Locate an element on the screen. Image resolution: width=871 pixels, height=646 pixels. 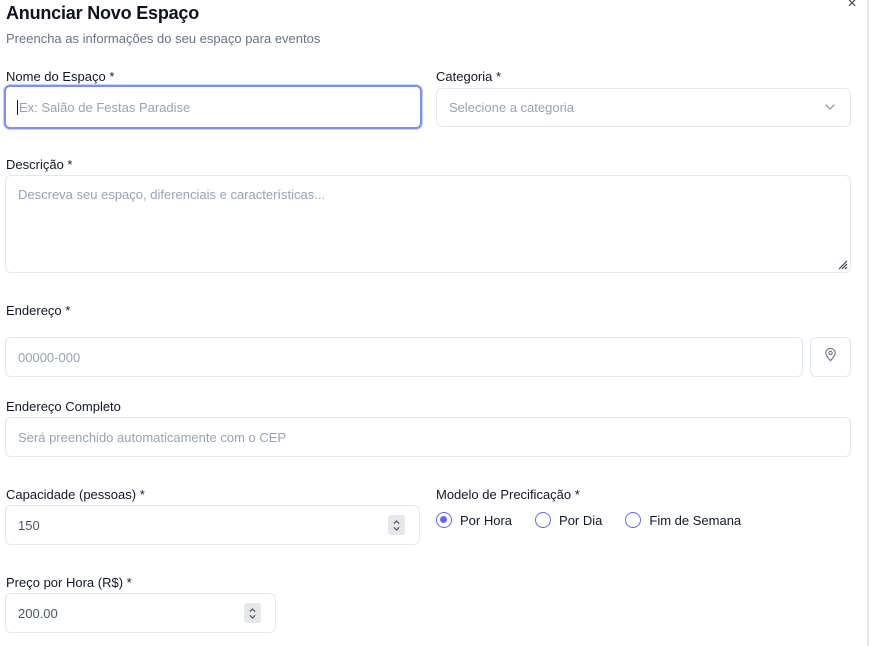
radio-option-fim-de-semana: Fim de Semana is located at coordinates (683, 520).